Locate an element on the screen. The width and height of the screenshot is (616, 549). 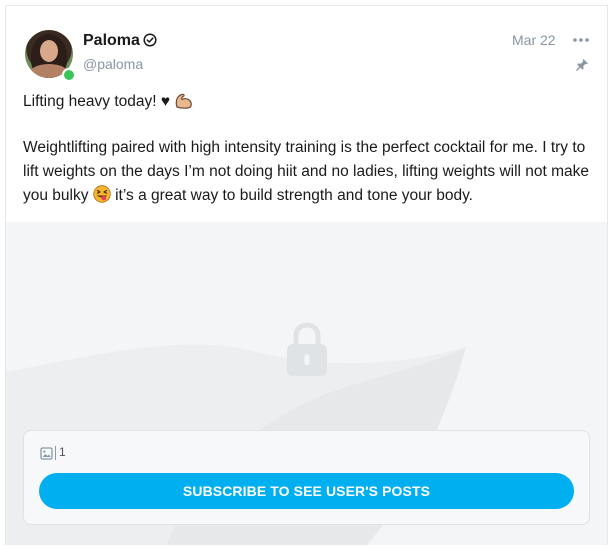
flexed-biceps-emoji-icon is located at coordinates (184, 101).